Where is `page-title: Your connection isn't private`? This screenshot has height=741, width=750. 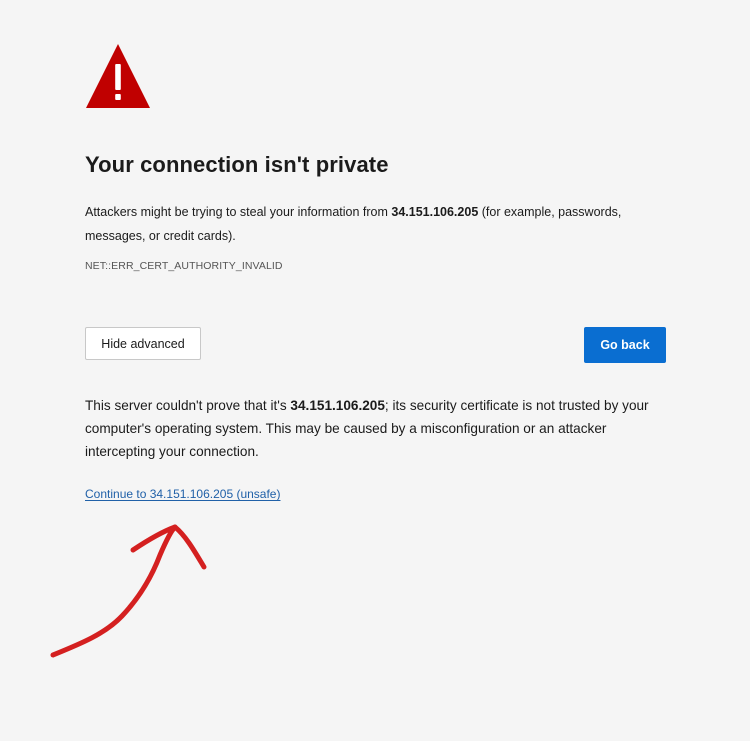 page-title: Your connection isn't private is located at coordinates (237, 164).